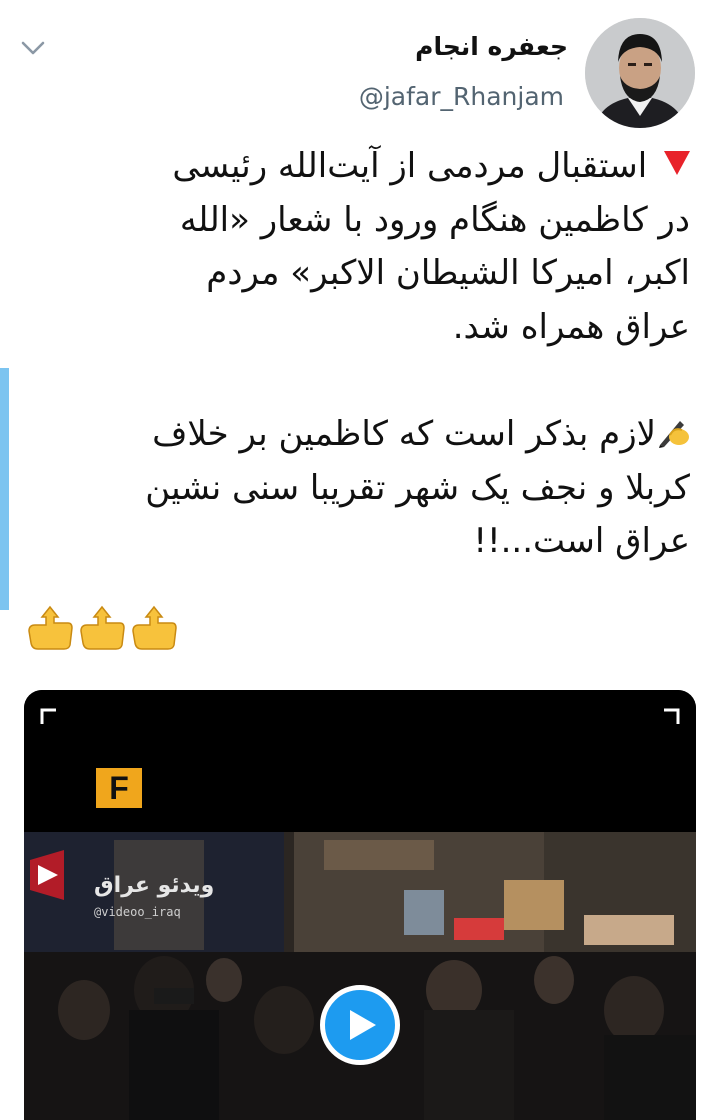 The width and height of the screenshot is (720, 1120). I want to click on play-icon, so click(362, 1025).